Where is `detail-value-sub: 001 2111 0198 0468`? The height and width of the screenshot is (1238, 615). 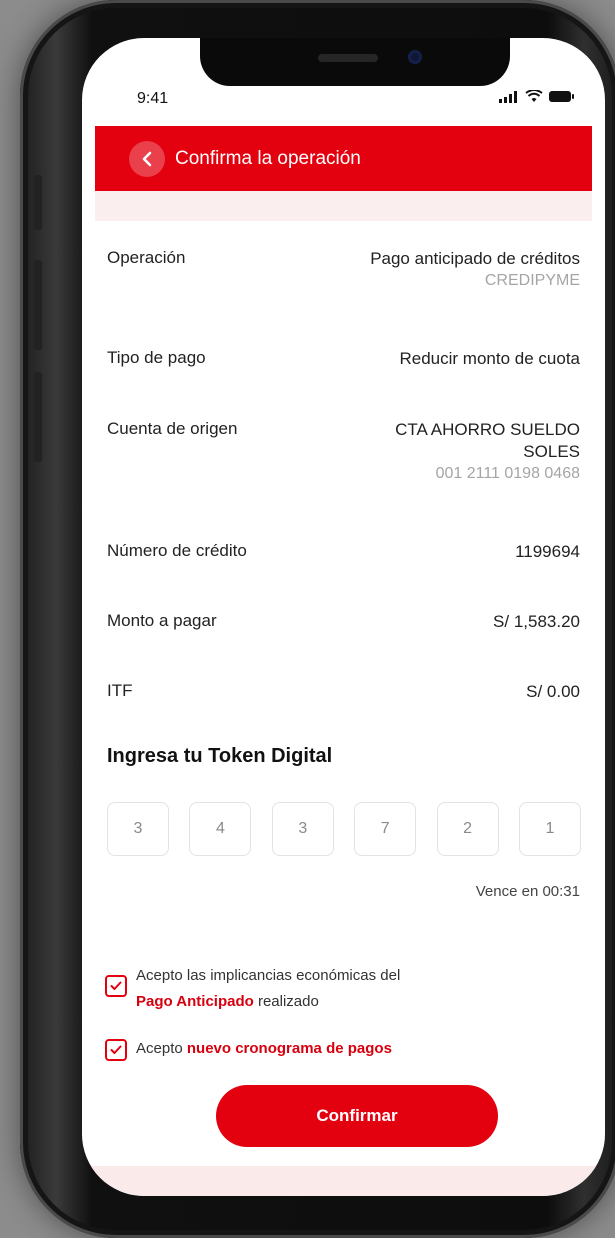 detail-value-sub: 001 2111 0198 0468 is located at coordinates (507, 473).